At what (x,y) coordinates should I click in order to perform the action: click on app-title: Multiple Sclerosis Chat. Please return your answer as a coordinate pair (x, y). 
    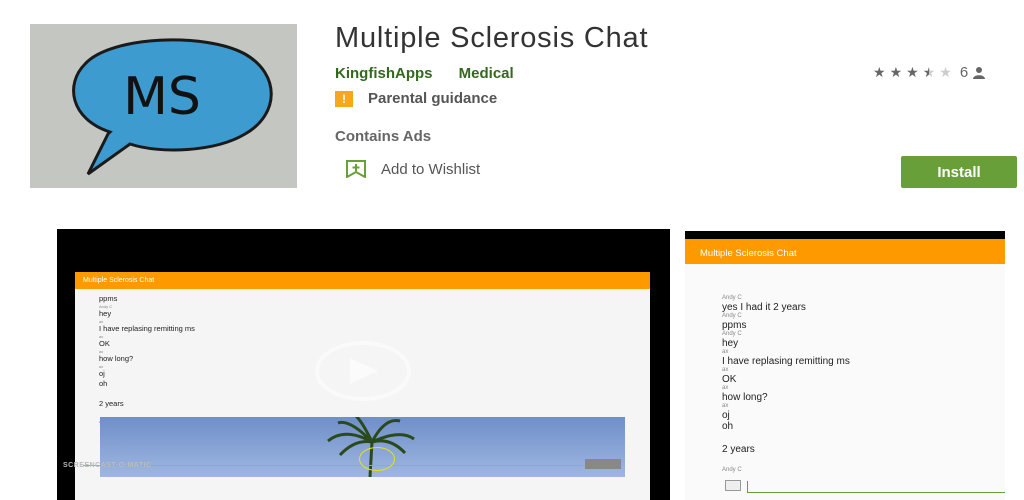
    Looking at the image, I should click on (492, 38).